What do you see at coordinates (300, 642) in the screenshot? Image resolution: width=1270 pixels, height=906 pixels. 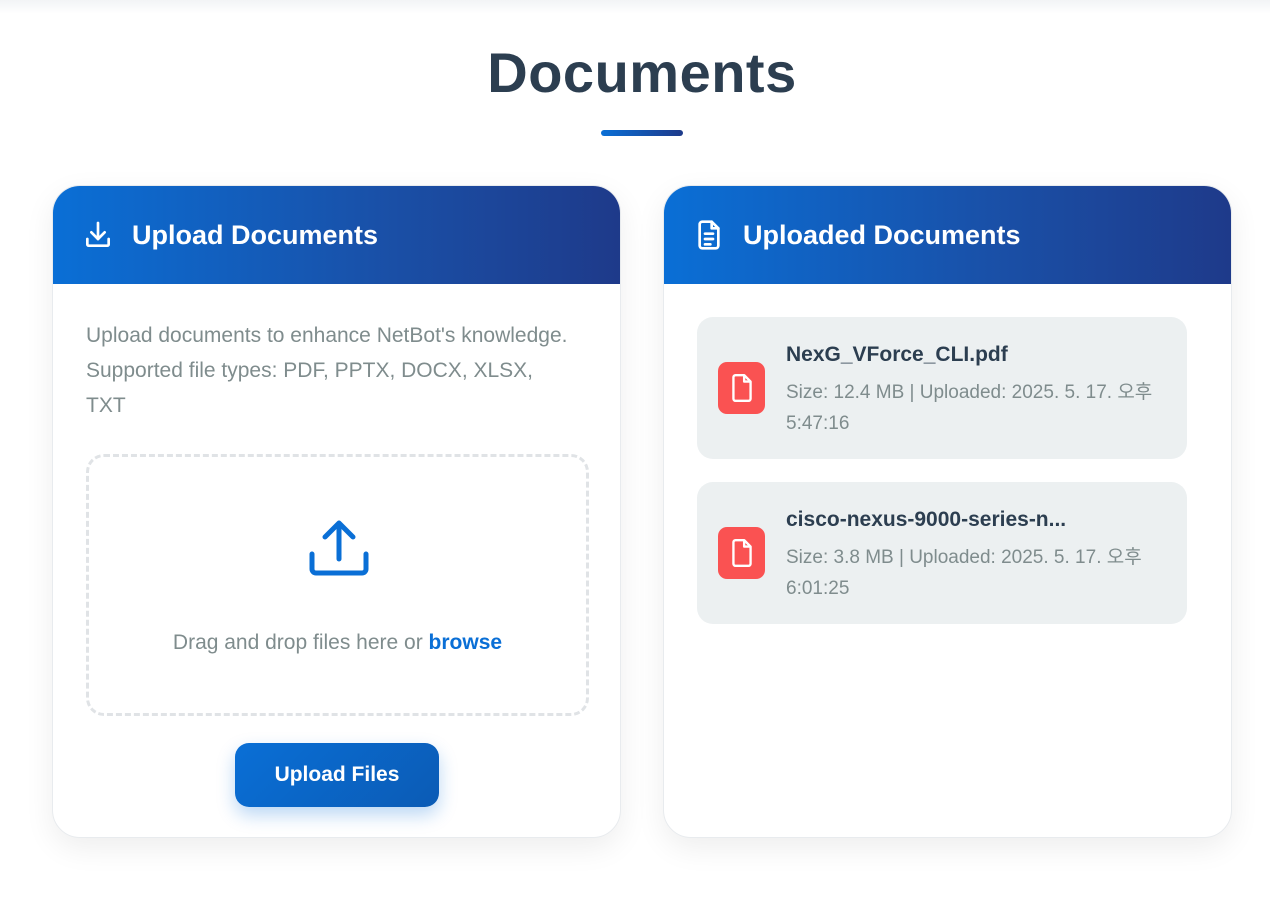 I see `drop-instruction: Drag and drop files here or` at bounding box center [300, 642].